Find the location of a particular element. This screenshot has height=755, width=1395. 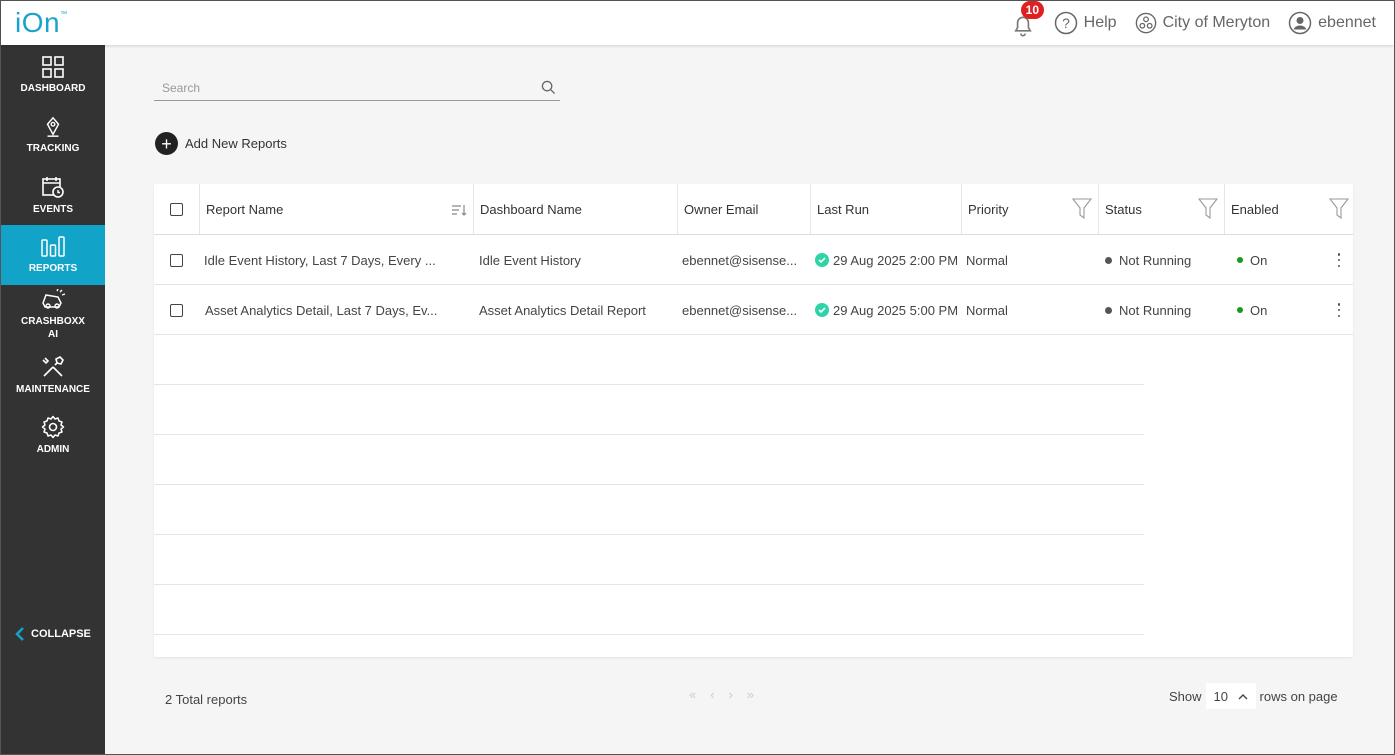

chevron-left-icon is located at coordinates (19, 634).